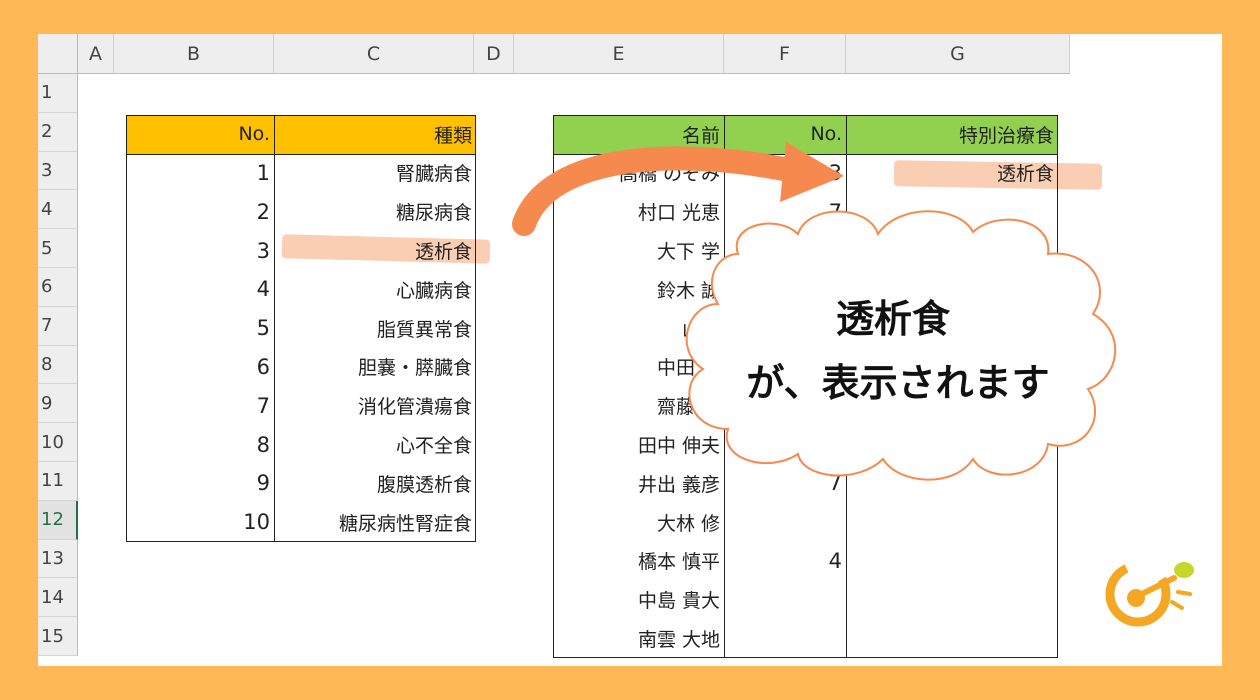  Describe the element at coordinates (1149, 594) in the screenshot. I see `spoon-logo-icon` at that location.